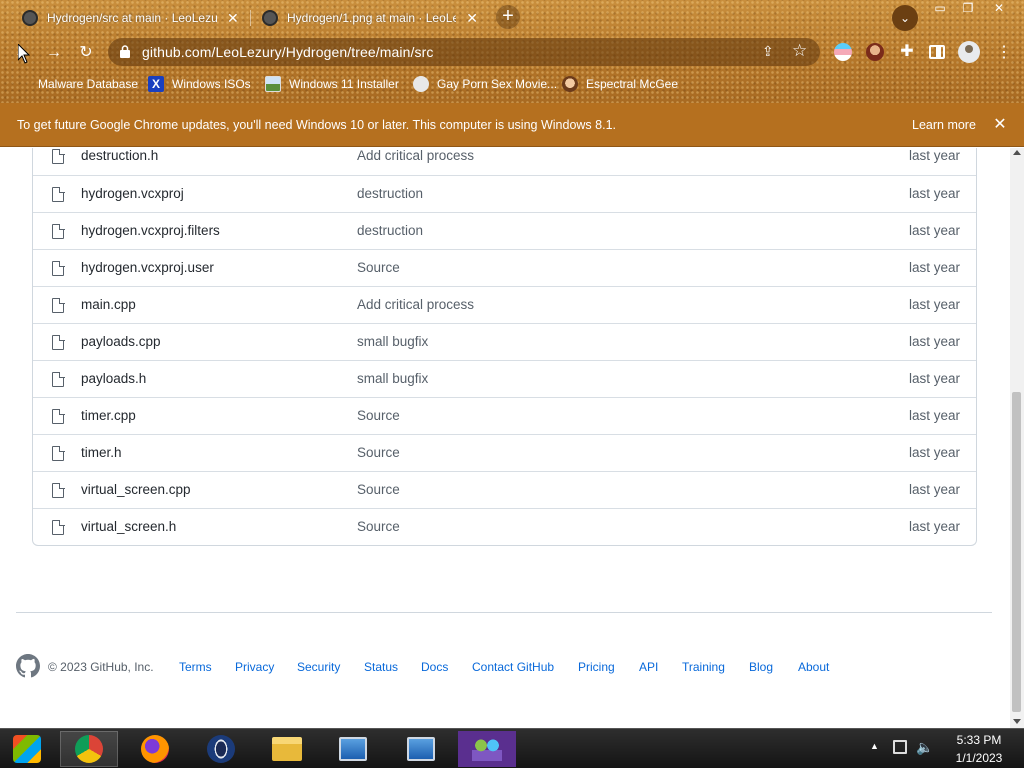 This screenshot has width=1024, height=768. I want to click on learn-more-link: Learn more, so click(944, 125).